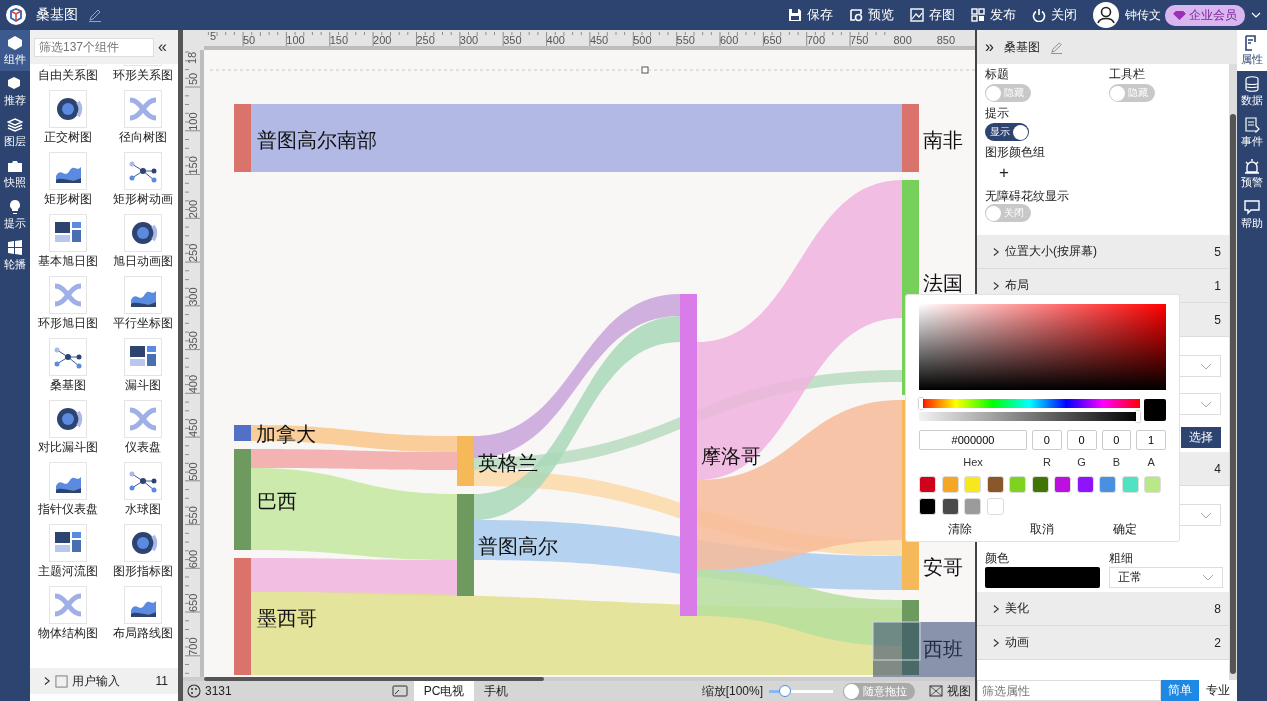  What do you see at coordinates (1166, 577) in the screenshot?
I see `dropdown: 正常` at bounding box center [1166, 577].